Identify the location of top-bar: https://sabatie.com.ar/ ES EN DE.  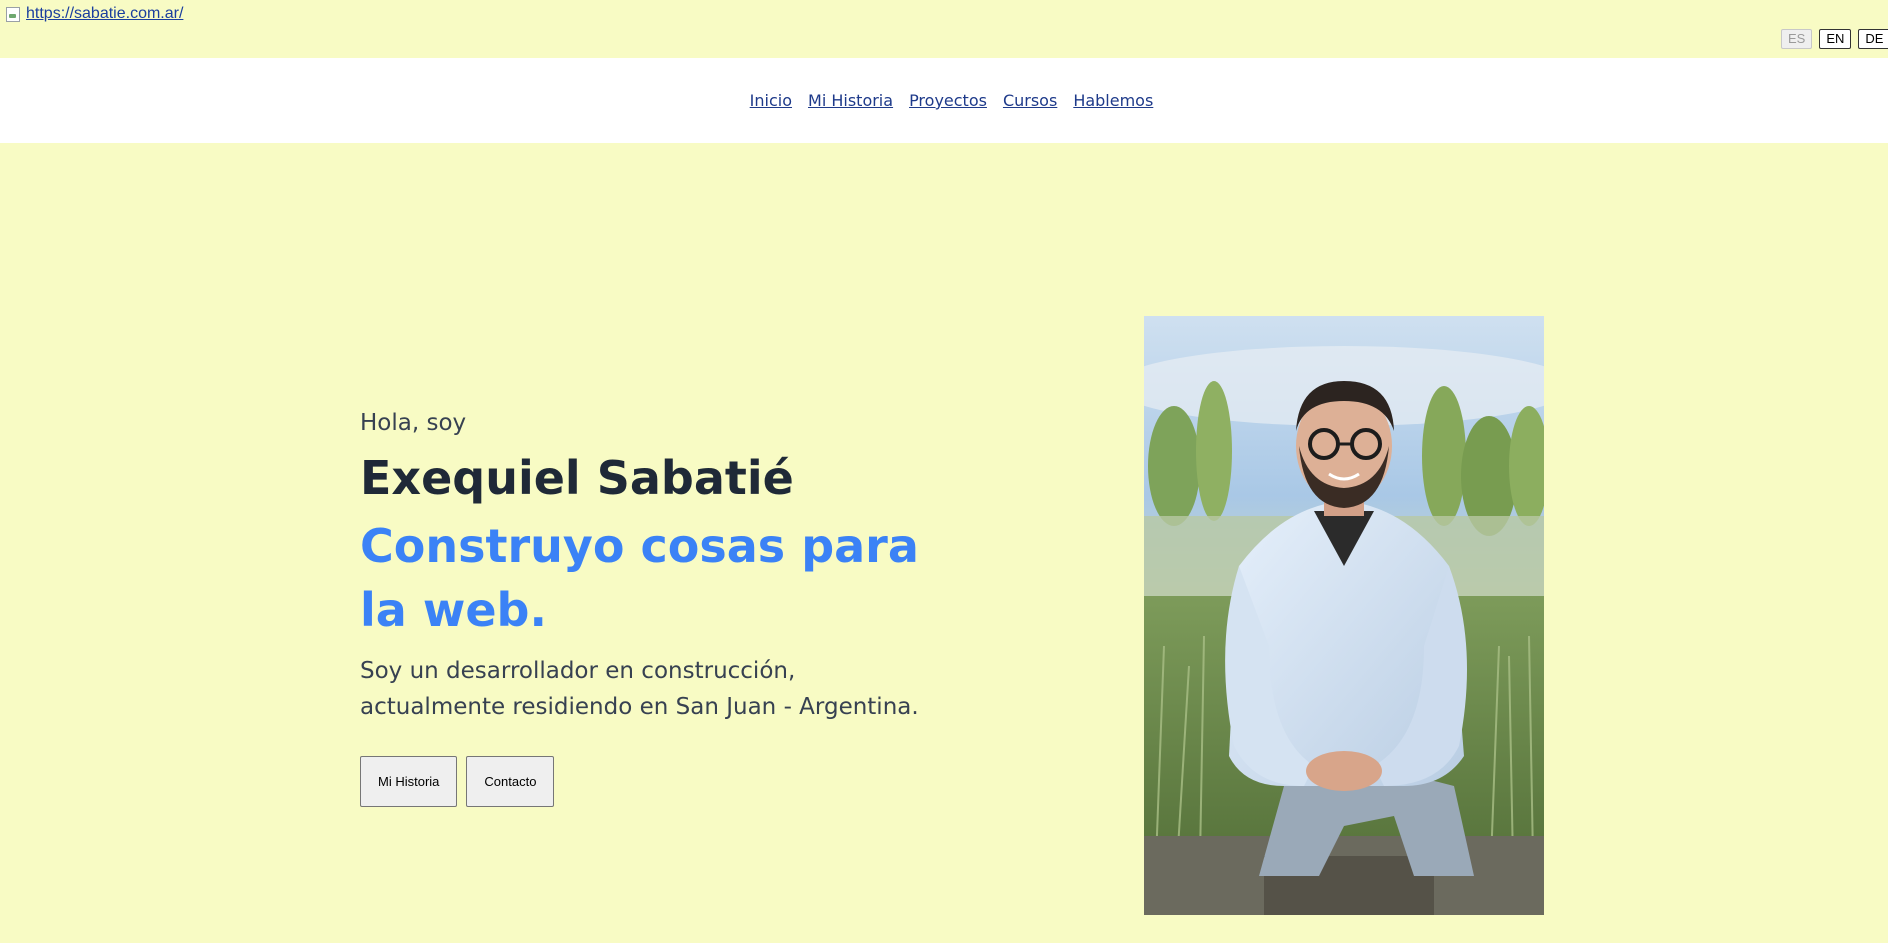
(944, 29).